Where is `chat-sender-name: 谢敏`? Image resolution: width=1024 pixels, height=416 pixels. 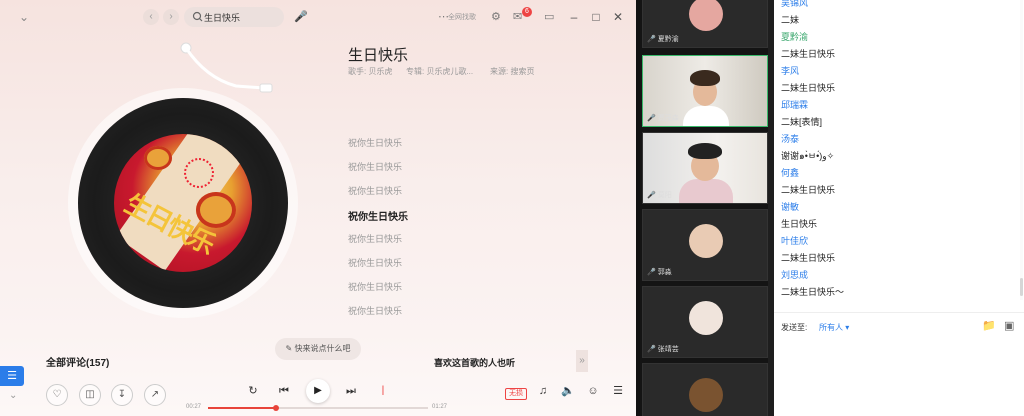
chat-sender-name: 谢敏 is located at coordinates (790, 207).